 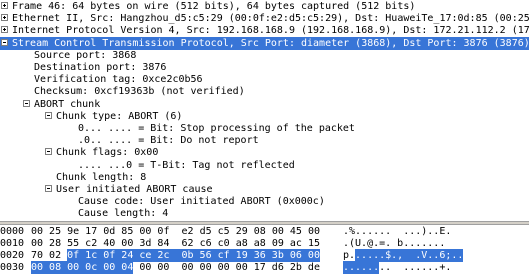 I want to click on hex-ascii: .. ......+., so click(x=415, y=267).